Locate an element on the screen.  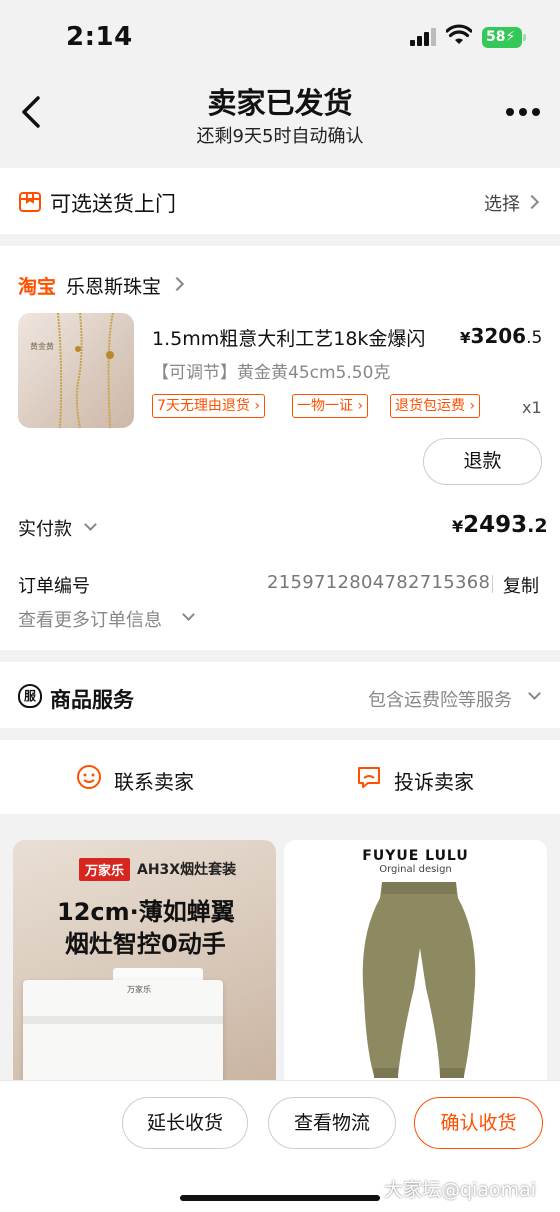
appliance-image: 万家乐 is located at coordinates (123, 1035).